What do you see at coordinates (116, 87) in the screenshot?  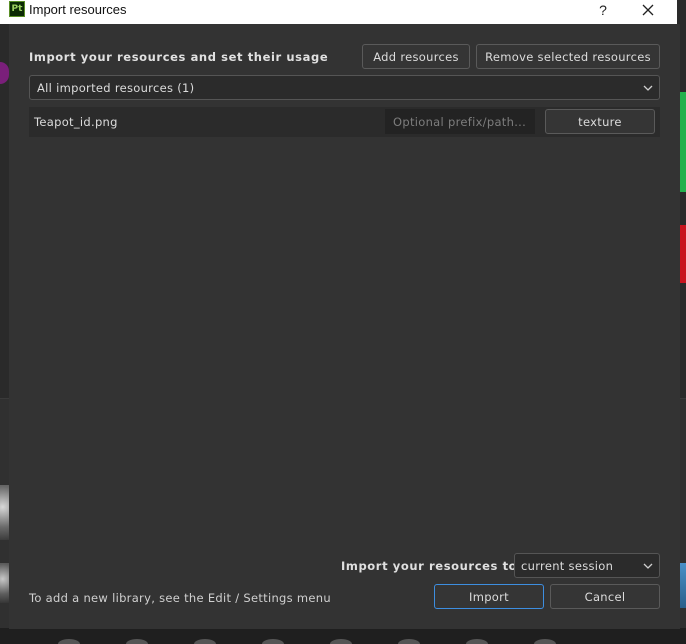 I see `resource-filter-value: All imported resources (1)` at bounding box center [116, 87].